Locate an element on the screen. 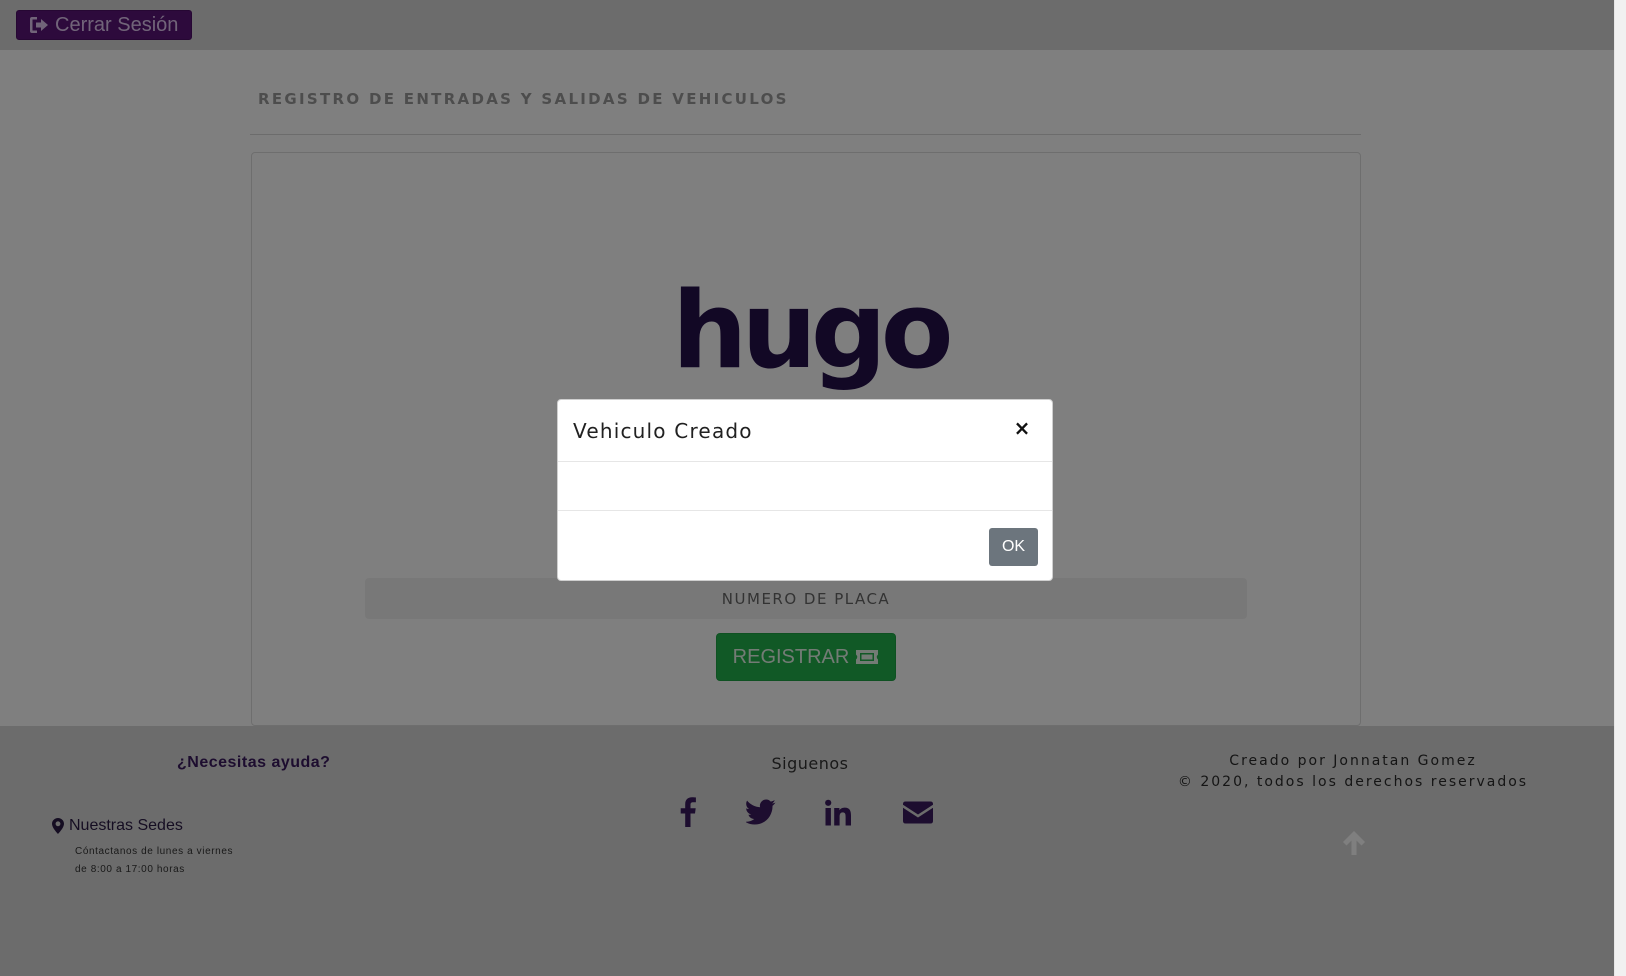  modal-header: Vehiculo Creado × is located at coordinates (805, 431).